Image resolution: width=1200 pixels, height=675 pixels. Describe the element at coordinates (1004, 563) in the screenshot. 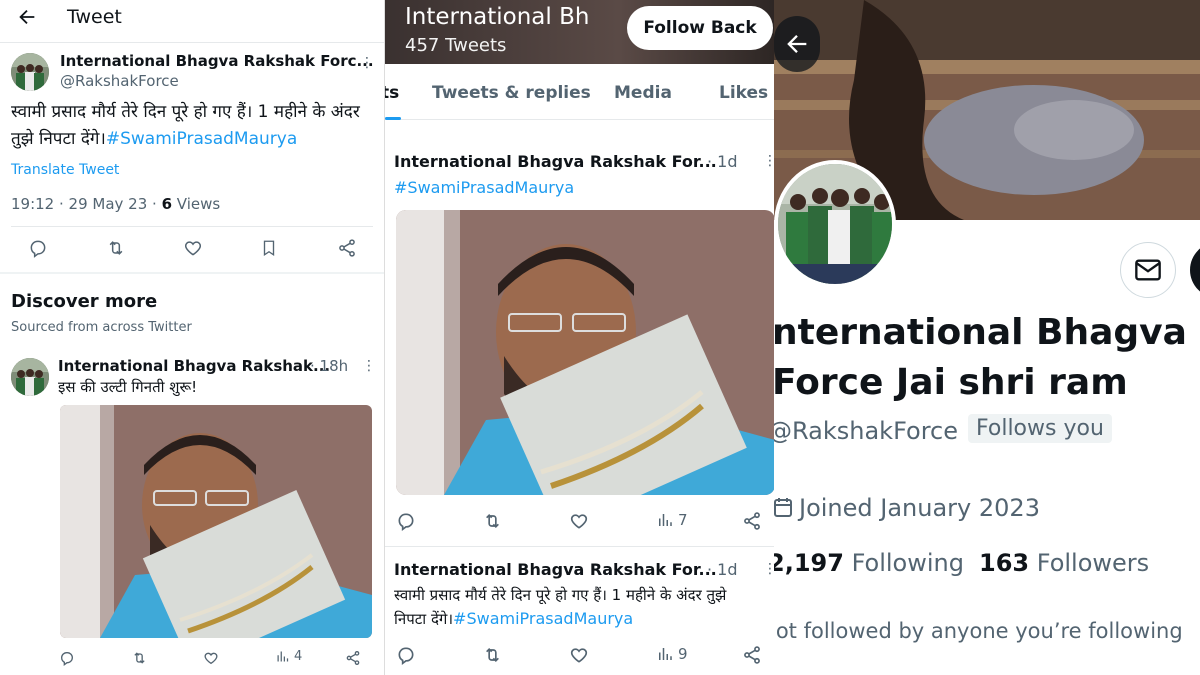

I see `followers-count: 163` at that location.